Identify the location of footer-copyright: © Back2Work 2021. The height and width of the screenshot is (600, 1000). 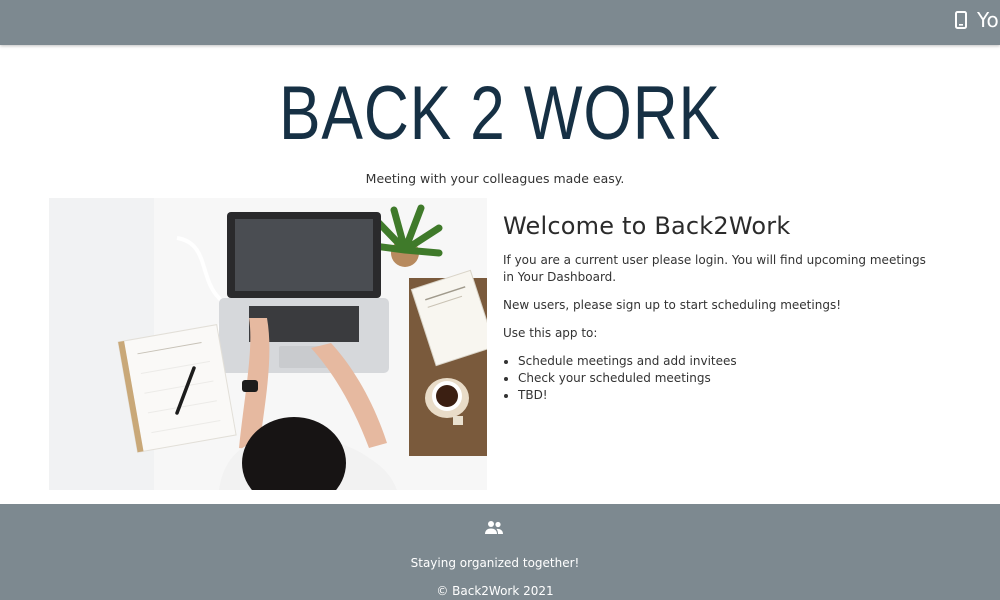
(495, 591).